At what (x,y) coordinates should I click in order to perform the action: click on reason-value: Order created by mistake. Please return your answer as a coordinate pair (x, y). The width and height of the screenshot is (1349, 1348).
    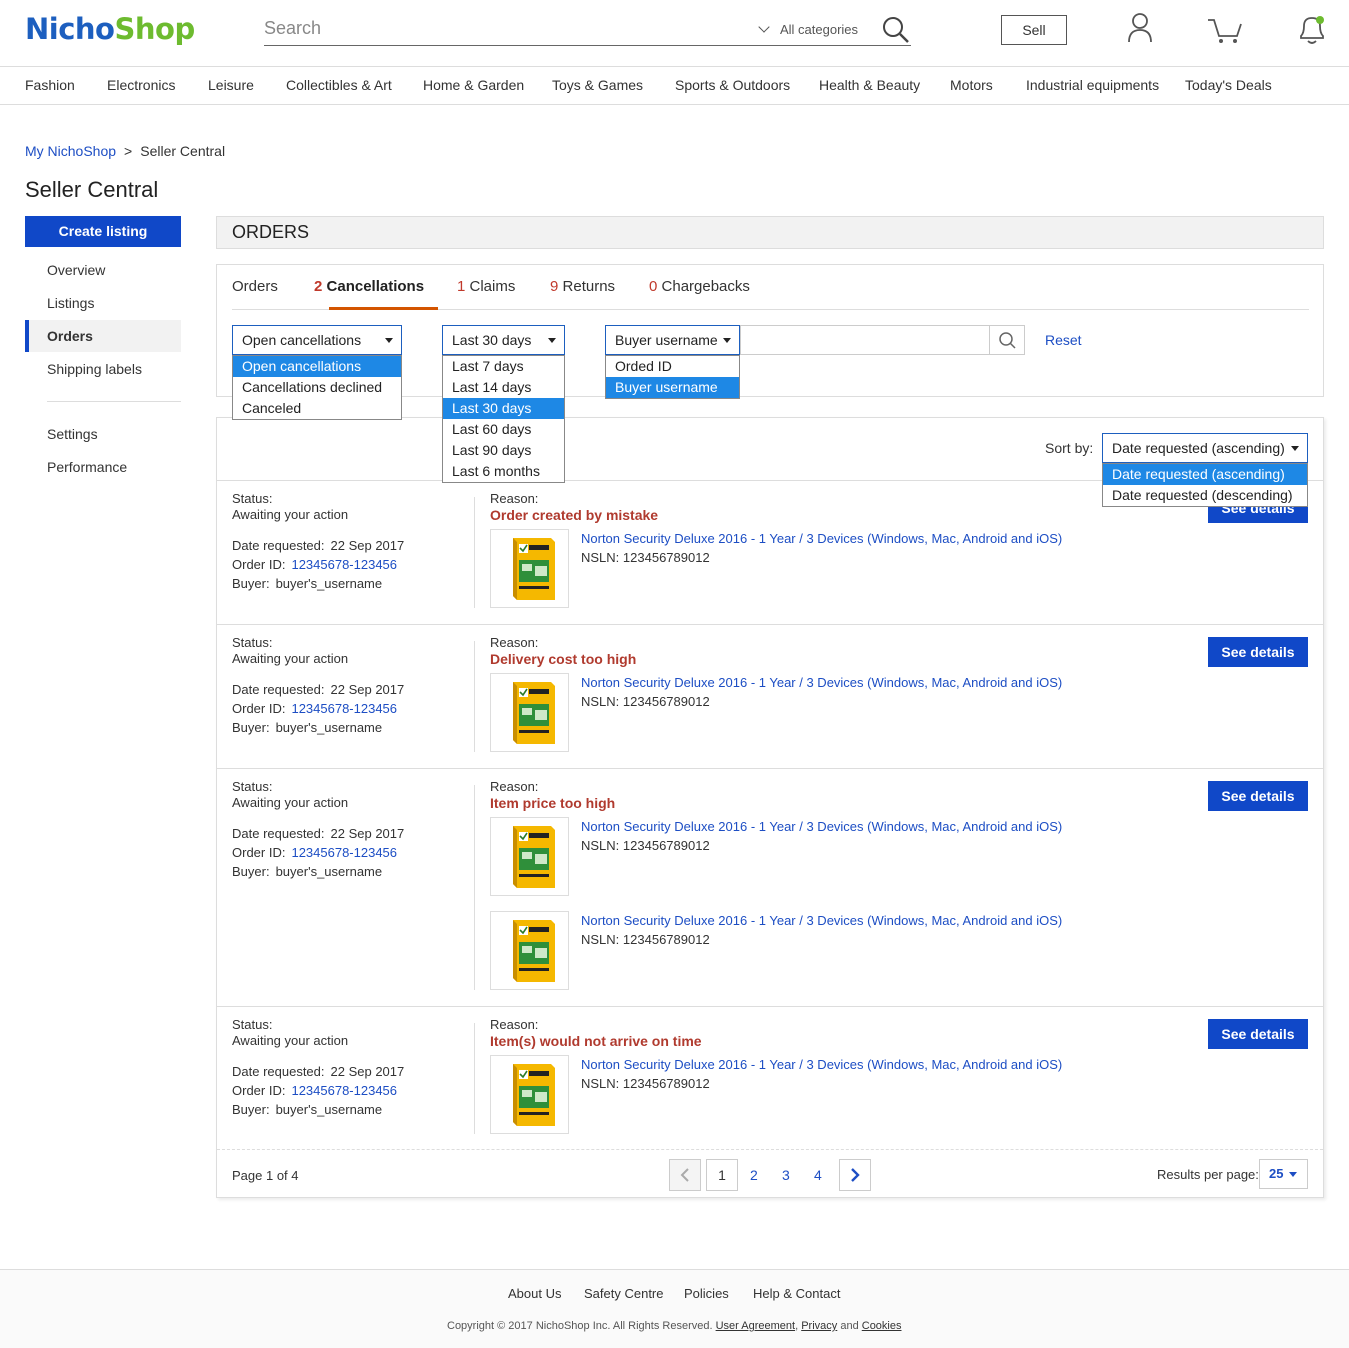
    Looking at the image, I should click on (574, 515).